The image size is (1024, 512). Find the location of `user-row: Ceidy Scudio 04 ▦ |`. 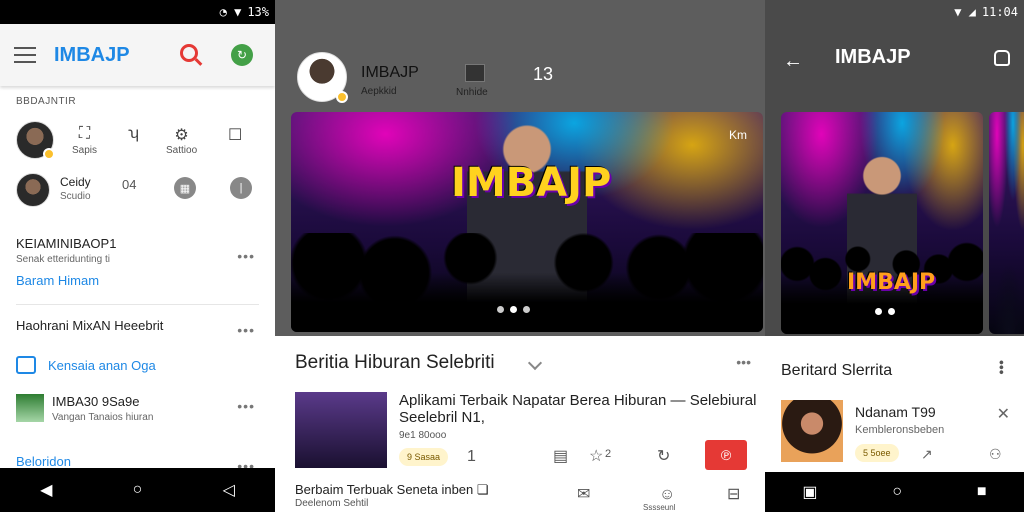

user-row: Ceidy Scudio 04 ▦ | is located at coordinates (137, 197).